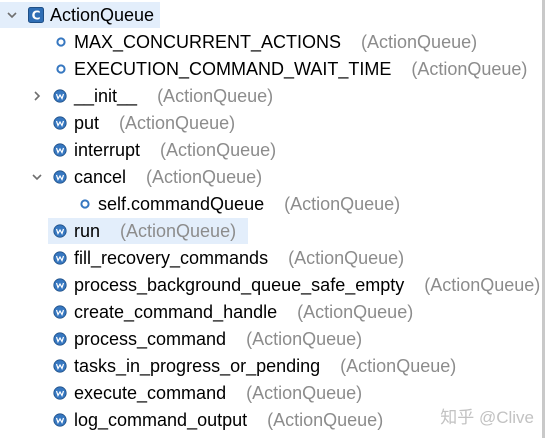  I want to click on item-name: create_command_handle, so click(176, 312).